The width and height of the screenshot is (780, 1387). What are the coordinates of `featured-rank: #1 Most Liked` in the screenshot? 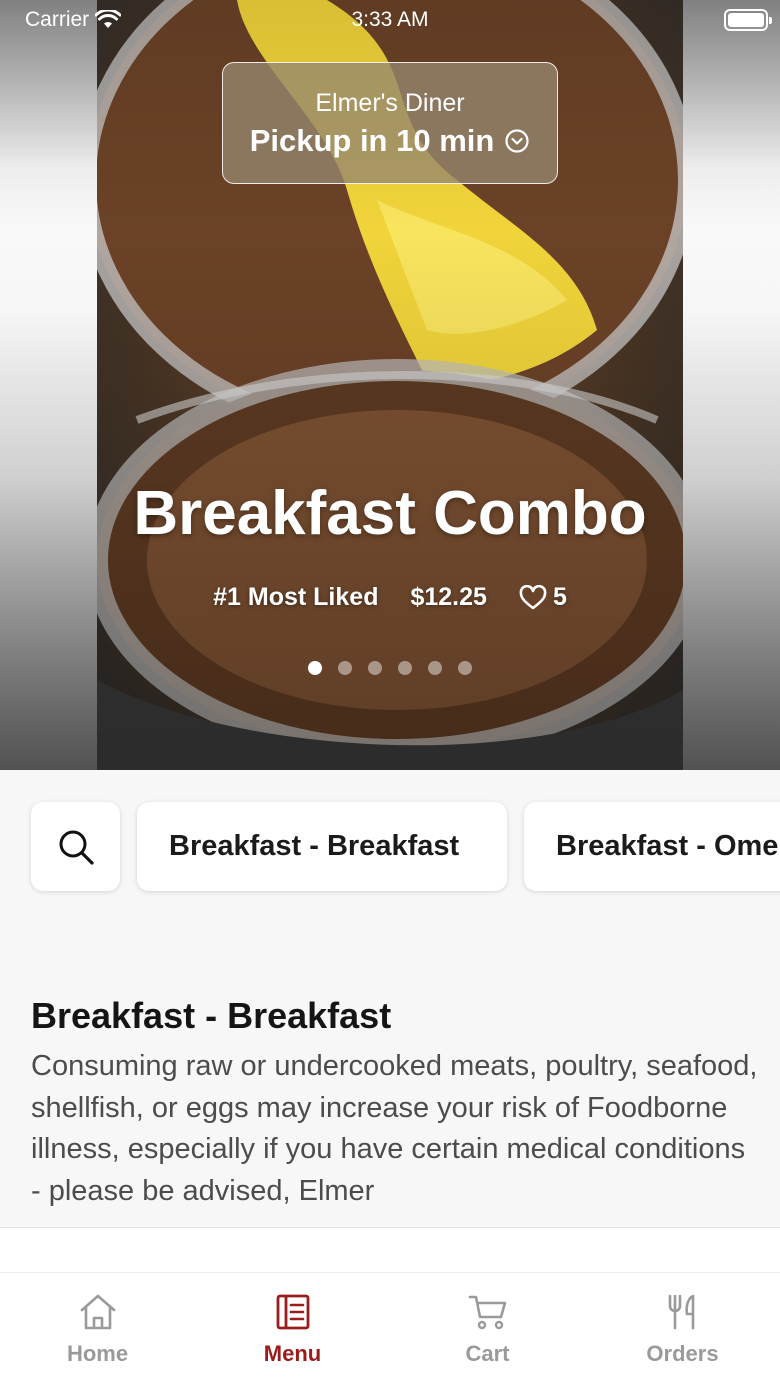 It's located at (296, 597).